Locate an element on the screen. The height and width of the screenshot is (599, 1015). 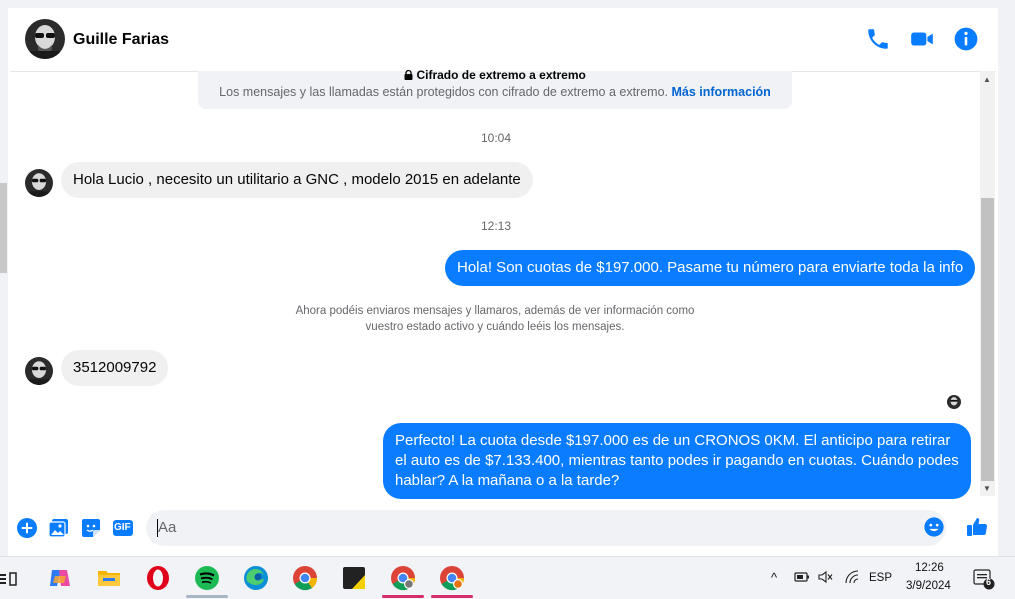
scroll-down-arrow: ▼ is located at coordinates (987, 489).